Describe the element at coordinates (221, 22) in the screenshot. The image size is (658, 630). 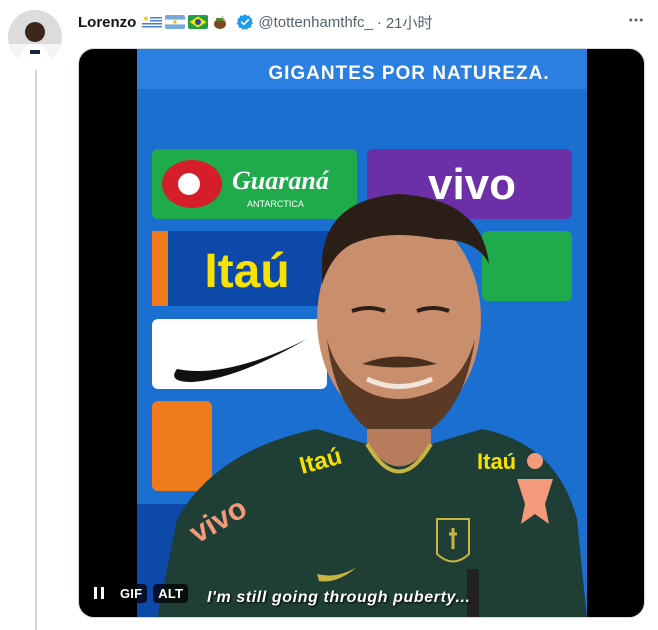
I see `mate-emoji-icon` at that location.